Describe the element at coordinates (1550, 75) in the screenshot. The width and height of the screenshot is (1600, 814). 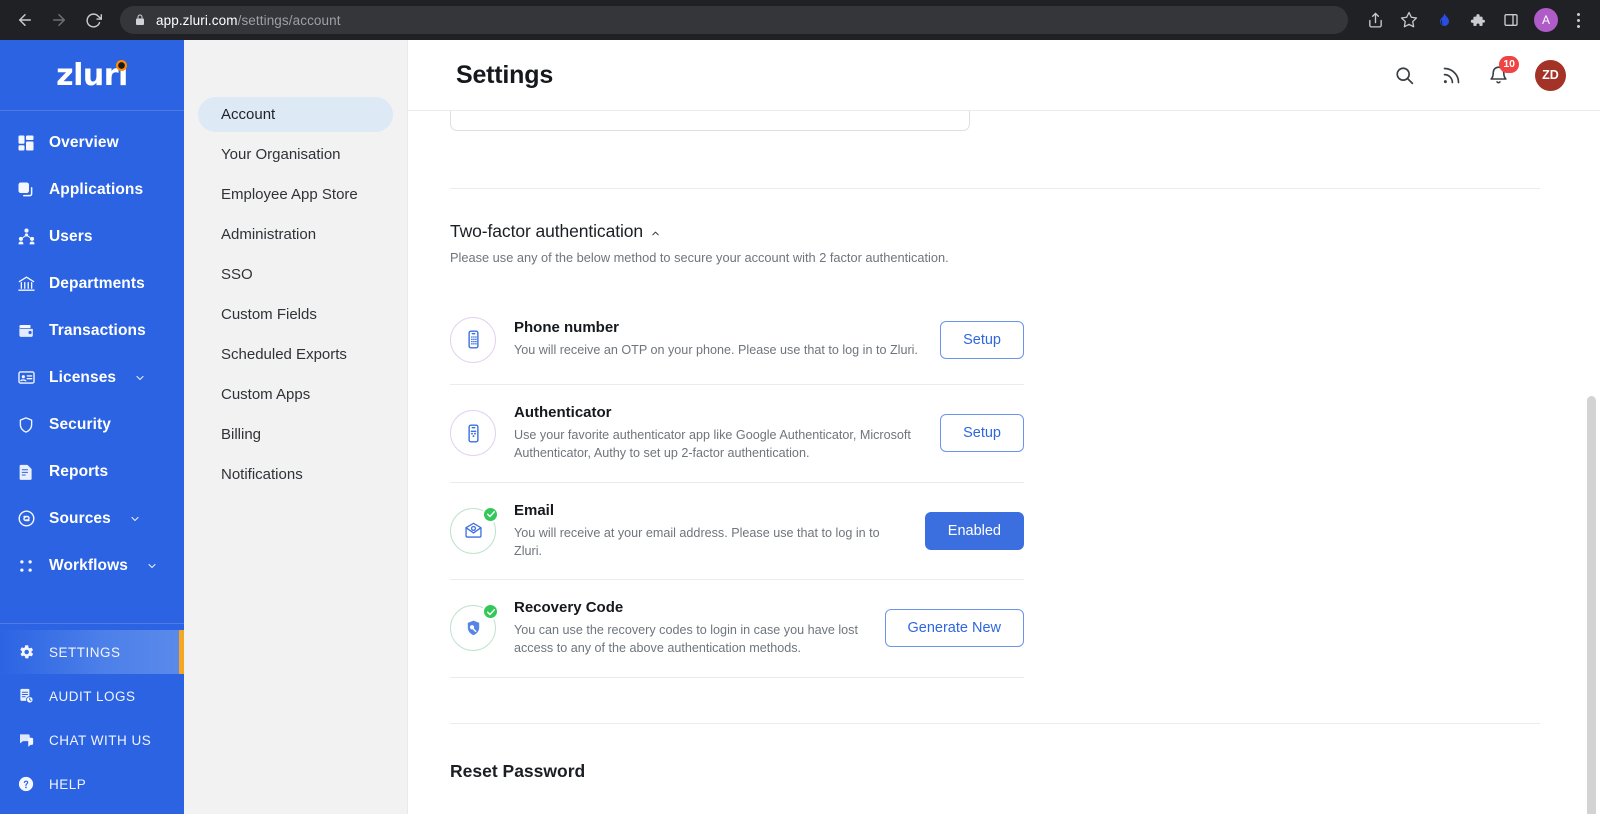
I see `user-avatar: ZD` at that location.